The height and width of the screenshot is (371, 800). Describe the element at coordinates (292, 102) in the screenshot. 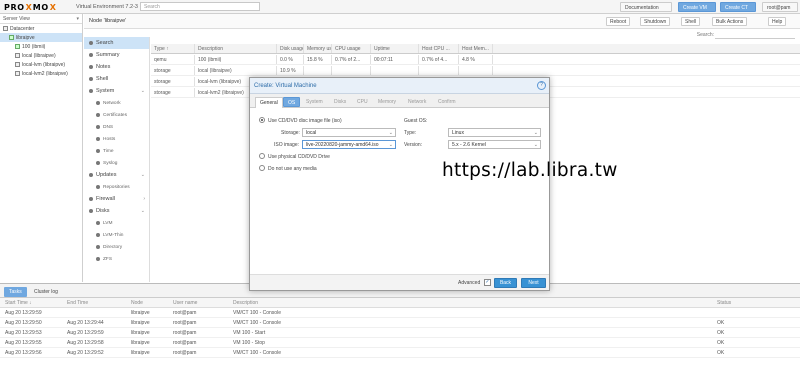

I see `tab-os: OS` at that location.